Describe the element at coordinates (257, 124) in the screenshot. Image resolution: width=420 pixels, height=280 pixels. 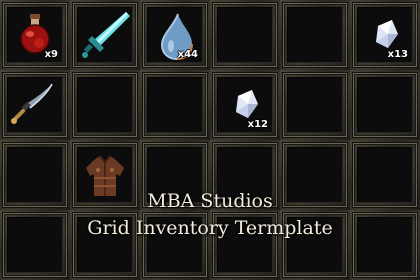
I see `item-quantity: x12` at that location.